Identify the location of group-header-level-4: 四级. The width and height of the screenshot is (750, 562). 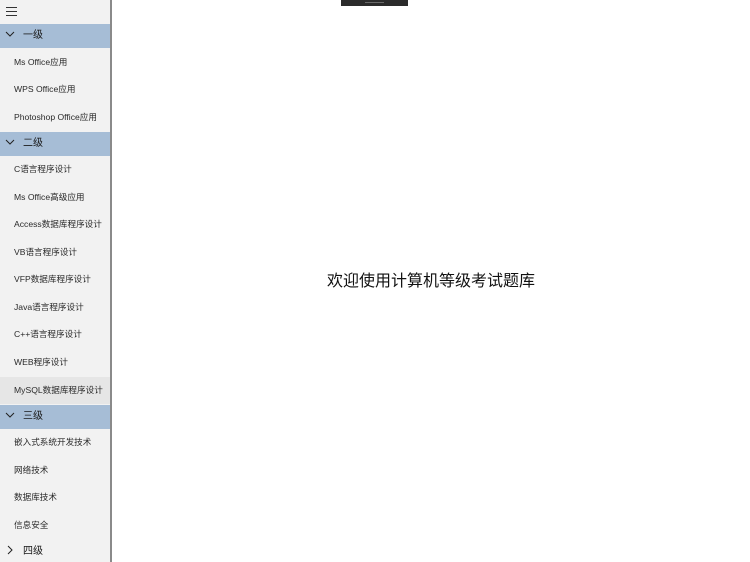
(55, 551).